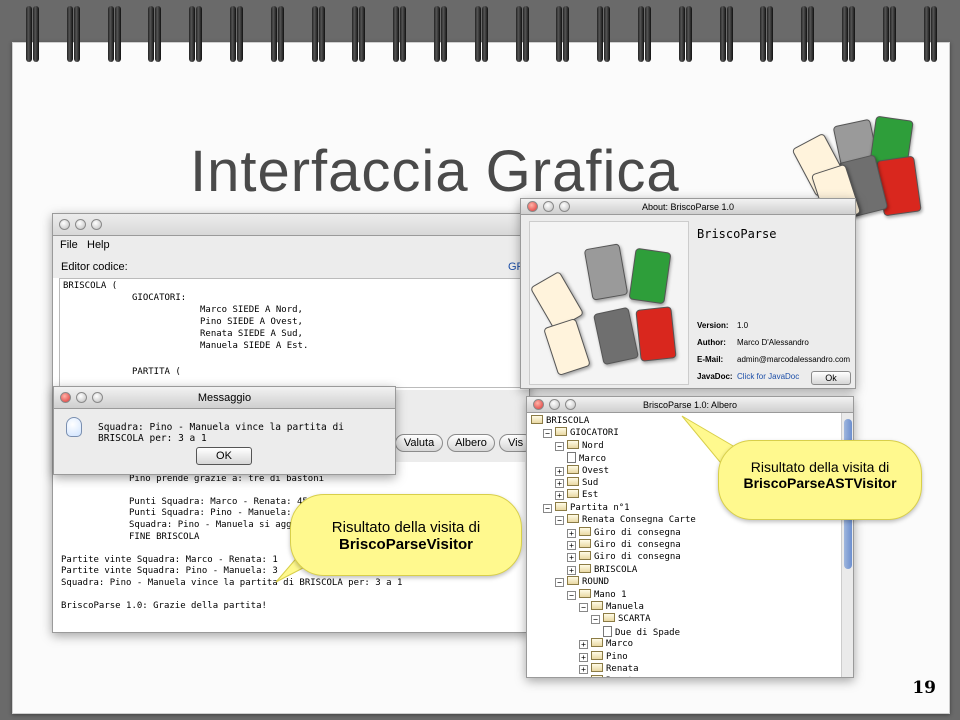  I want to click on dialog-title: Messaggio, so click(224, 398).